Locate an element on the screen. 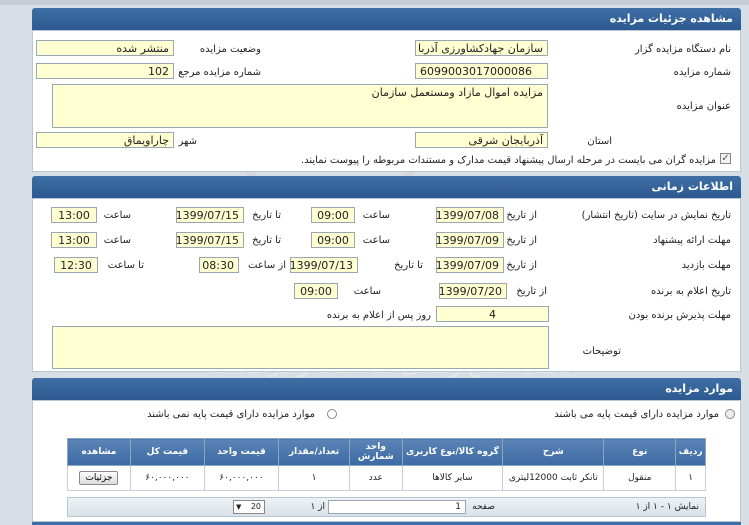 The width and height of the screenshot is (749, 525). col-unit: واحد شمارش is located at coordinates (376, 452).